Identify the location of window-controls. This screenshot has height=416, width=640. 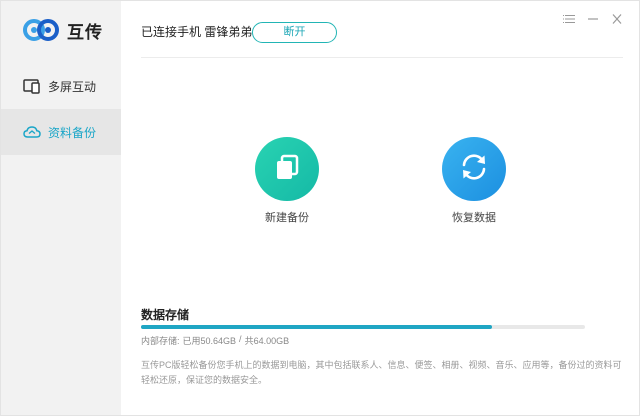
(593, 19).